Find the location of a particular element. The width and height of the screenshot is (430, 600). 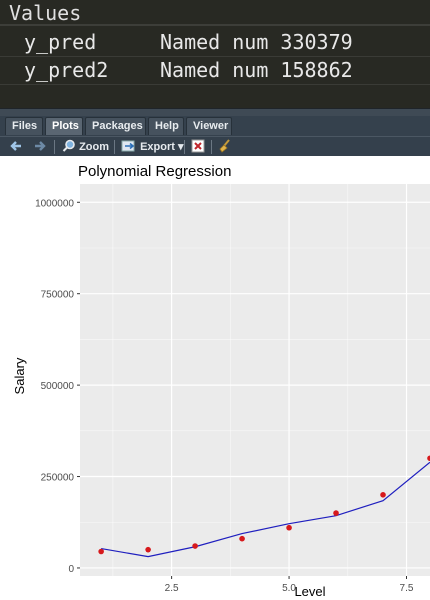

back-arrow-icon is located at coordinates (16, 147).